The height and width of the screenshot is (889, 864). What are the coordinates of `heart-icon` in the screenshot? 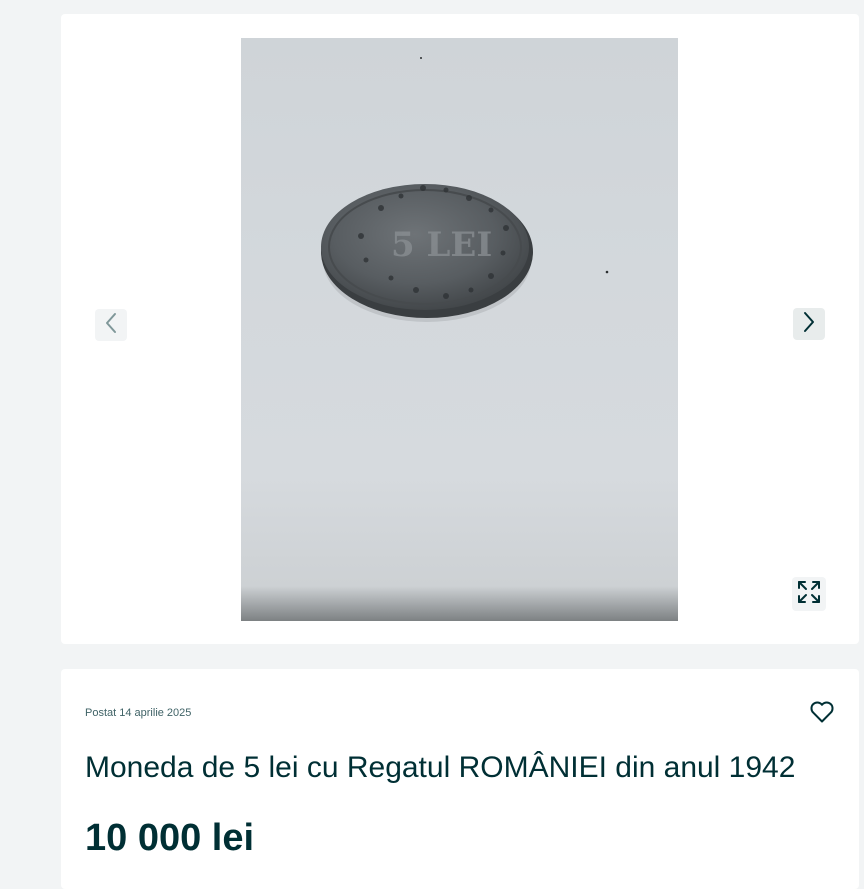 It's located at (822, 714).